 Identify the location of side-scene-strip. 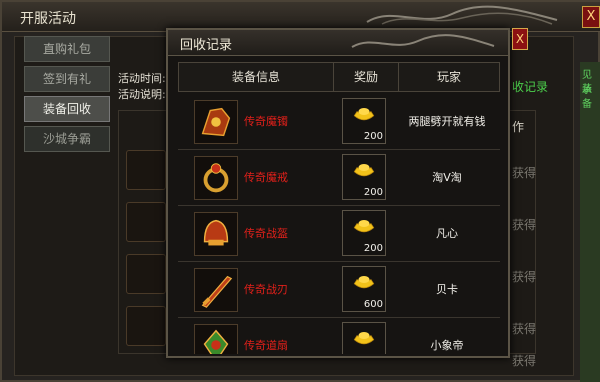
(590, 222).